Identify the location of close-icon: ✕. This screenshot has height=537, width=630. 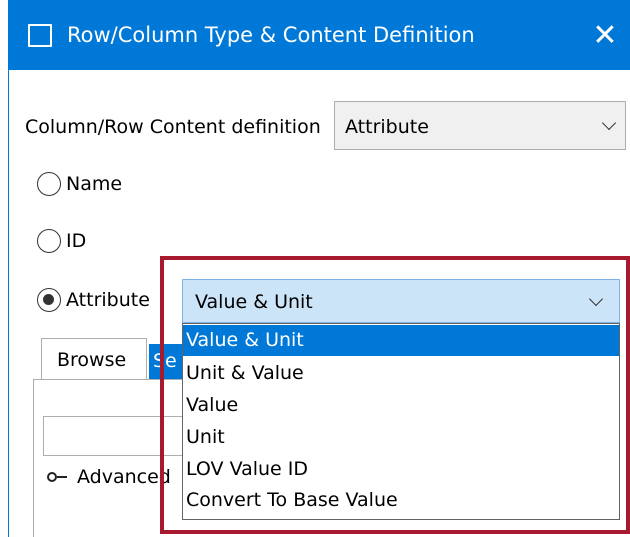
(605, 35).